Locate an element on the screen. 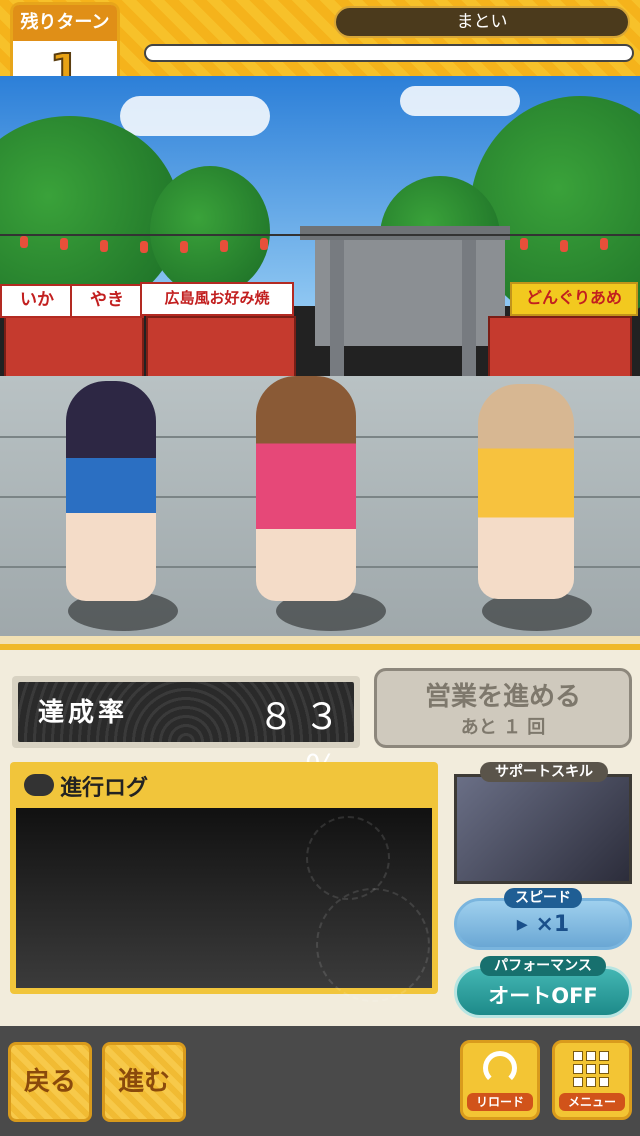  scene-border is located at coordinates (320, 640).